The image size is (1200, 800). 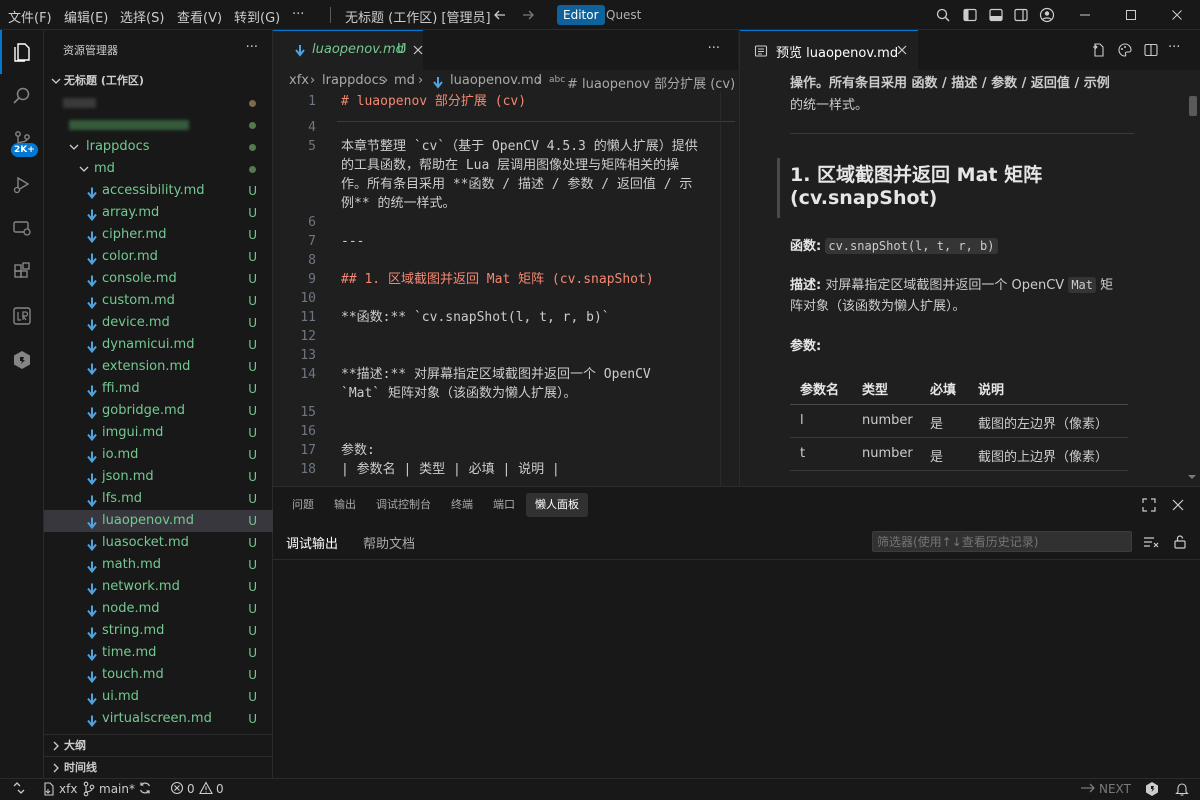 I want to click on toggle-secondary-sidebar-icon, so click(x=1021, y=15).